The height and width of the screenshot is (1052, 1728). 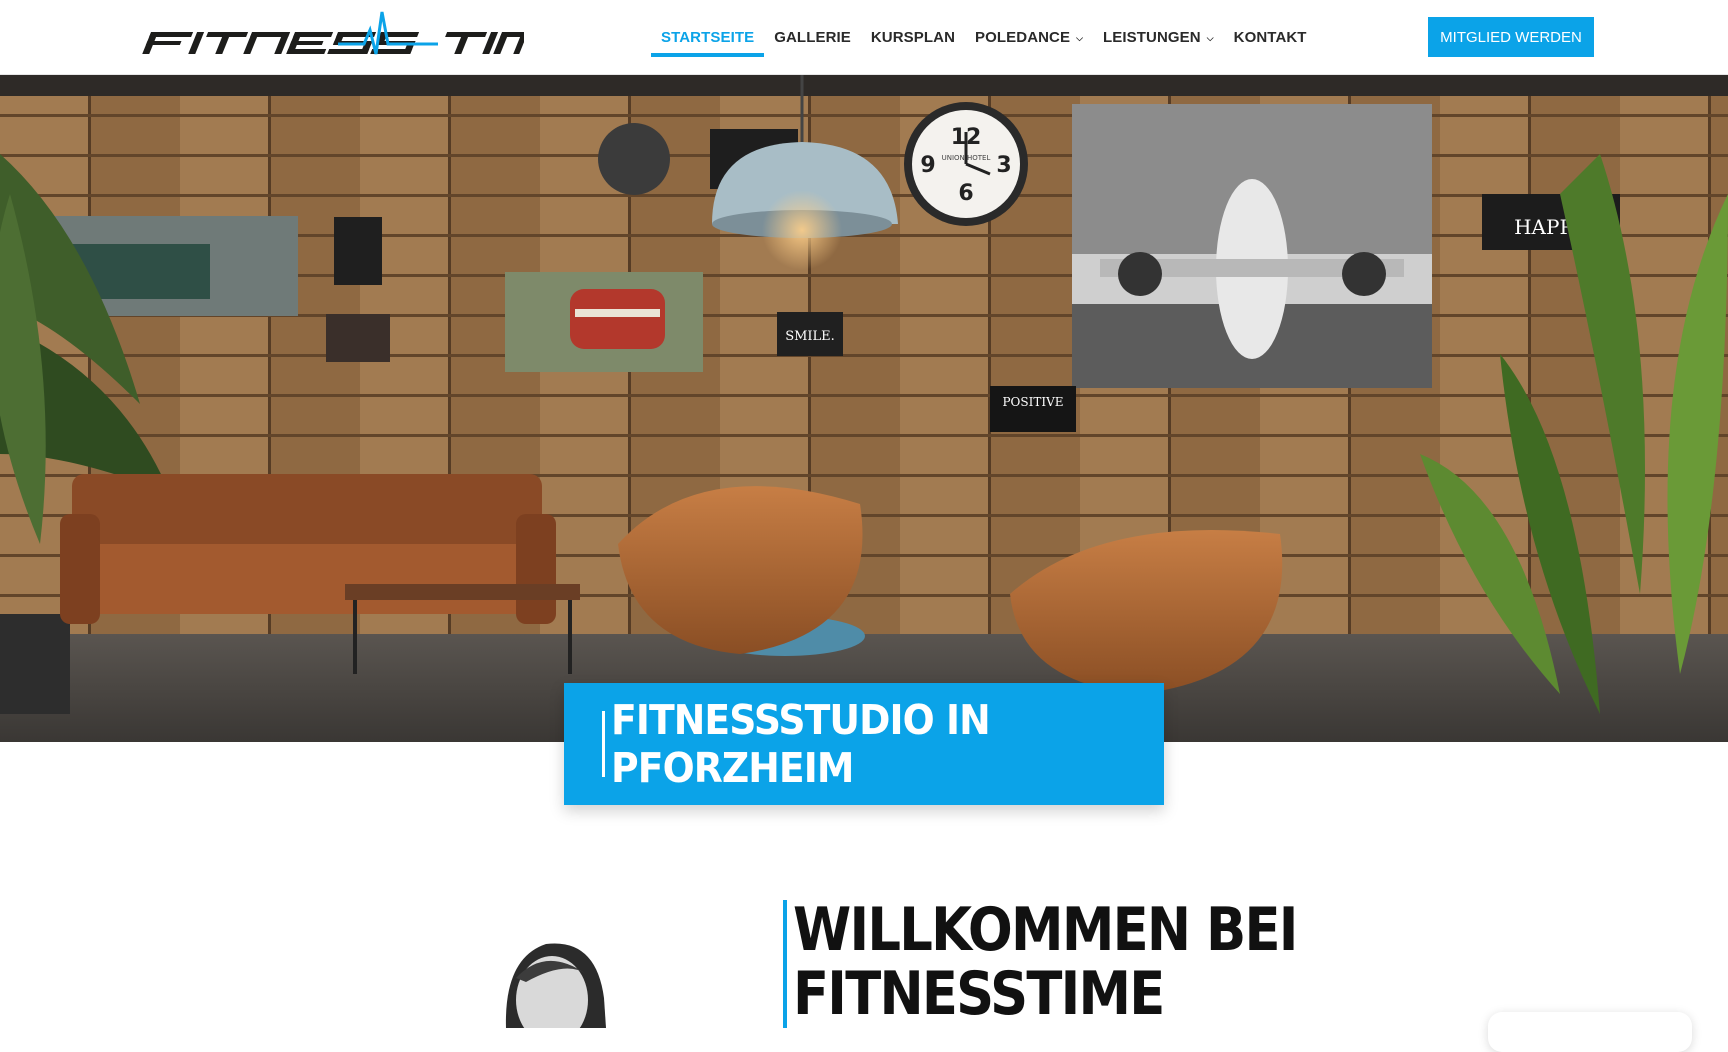 What do you see at coordinates (810, 336) in the screenshot?
I see `smile-sign: SMILE.` at bounding box center [810, 336].